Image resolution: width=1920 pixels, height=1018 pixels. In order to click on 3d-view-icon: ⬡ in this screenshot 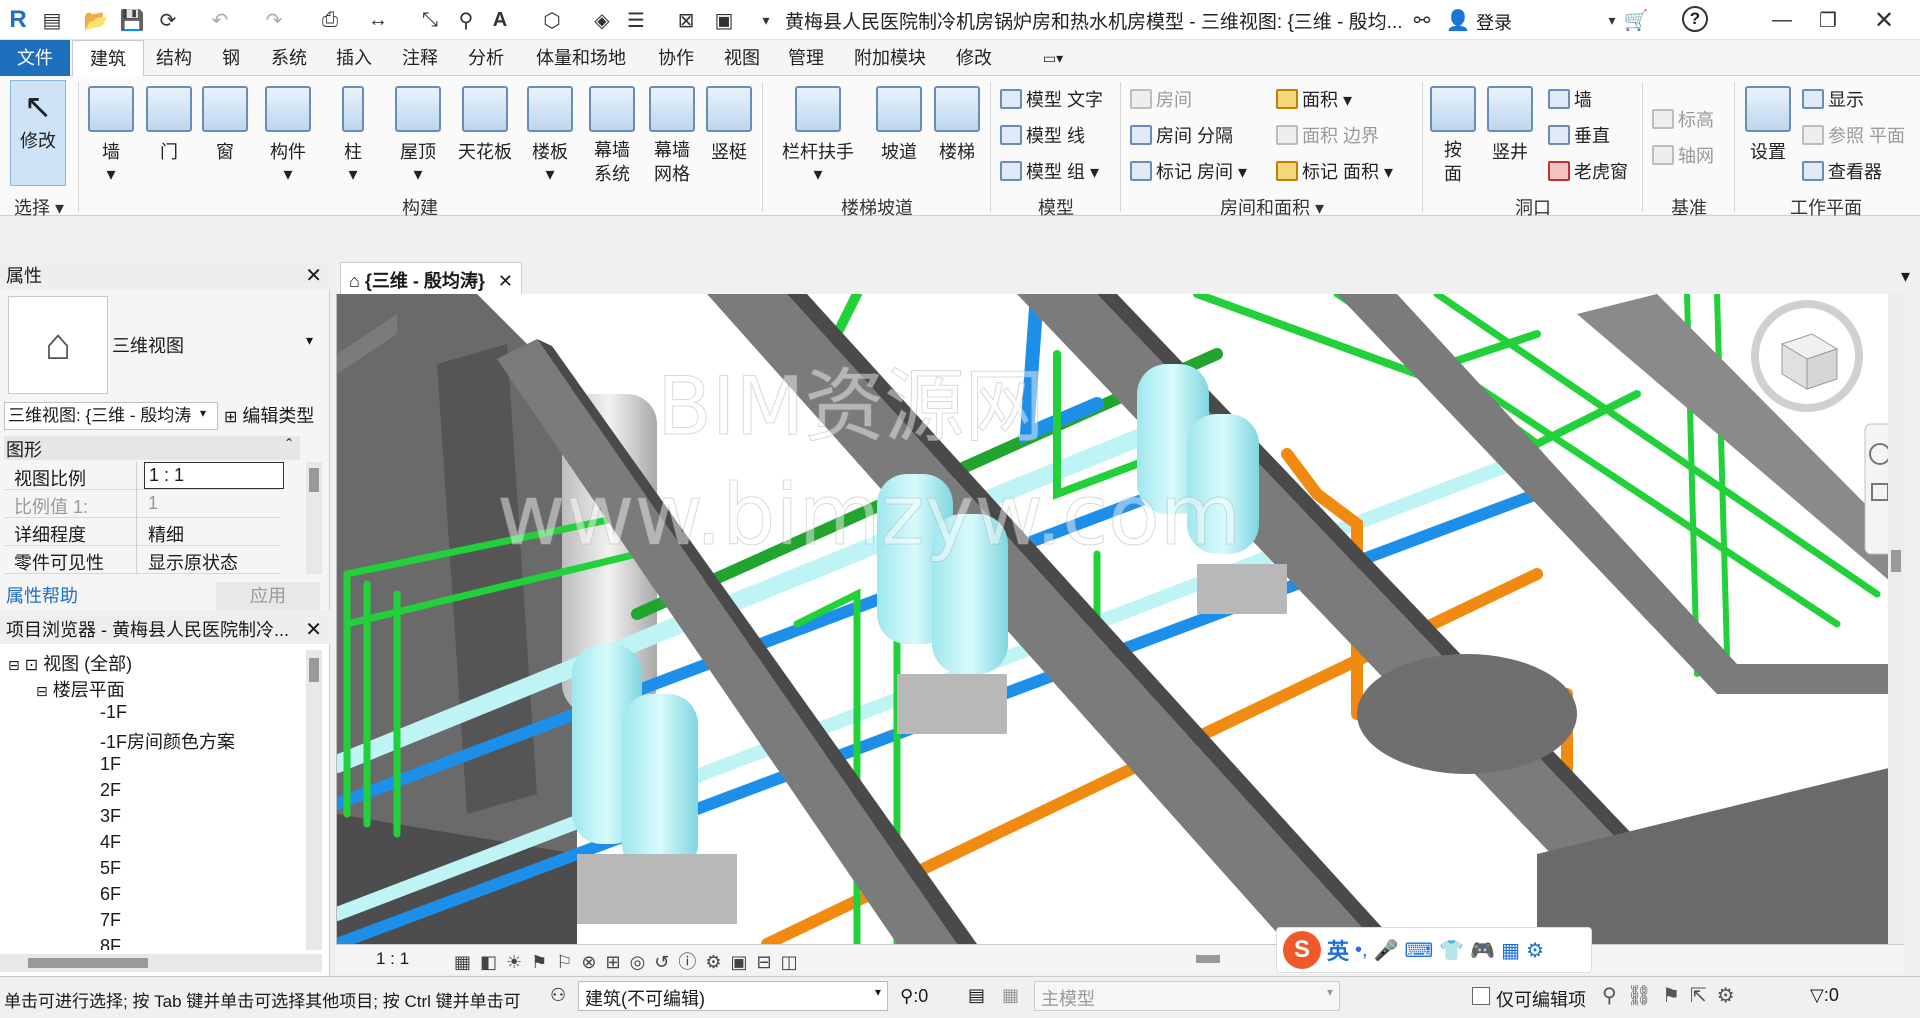, I will do `click(552, 20)`.